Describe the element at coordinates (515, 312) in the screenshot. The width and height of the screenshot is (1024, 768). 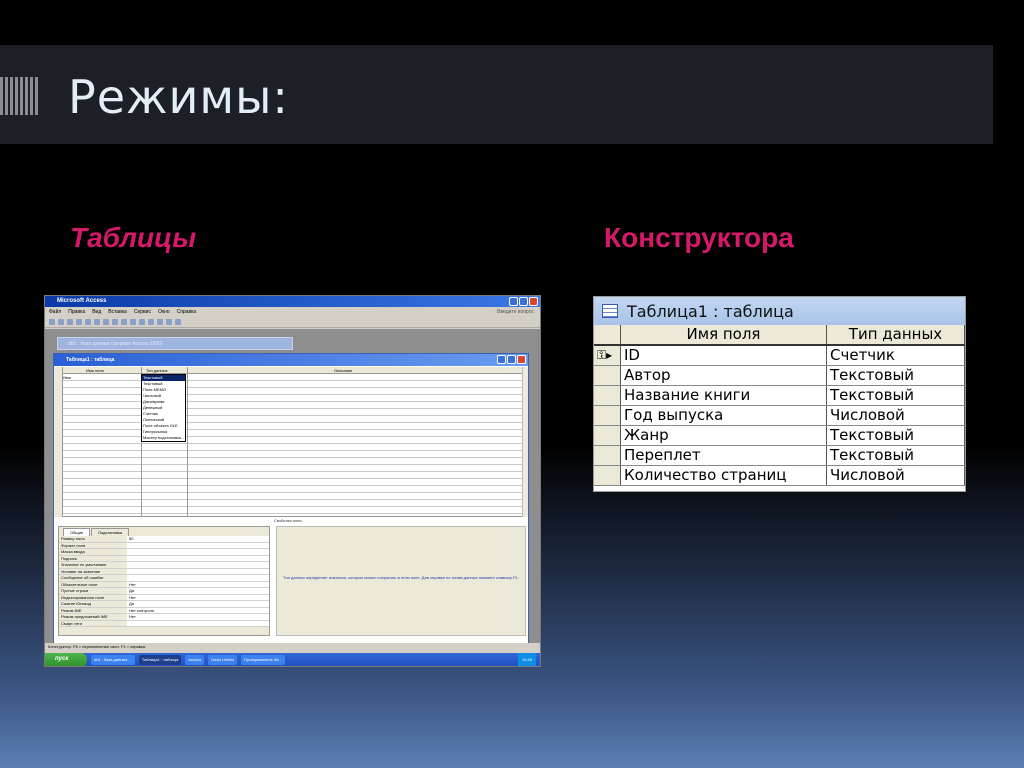
I see `help-search-input: Введите вопрос` at that location.